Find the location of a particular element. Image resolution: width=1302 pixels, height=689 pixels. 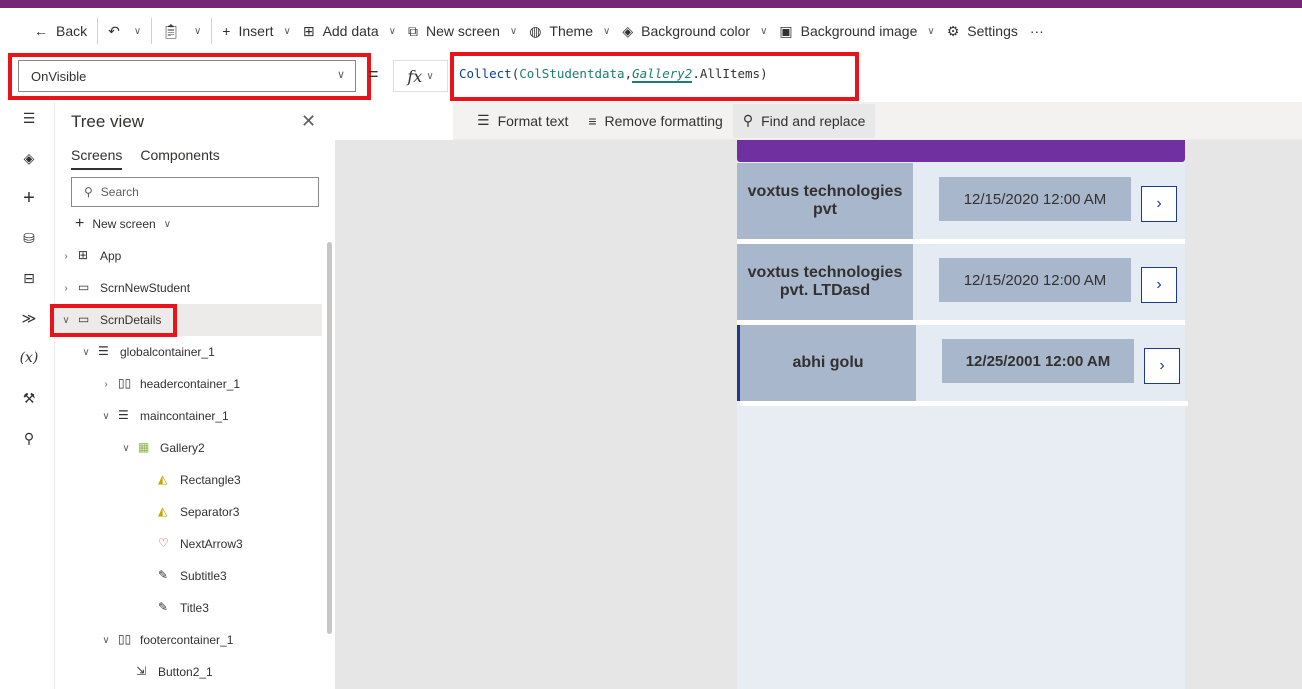

vertical-container-icon: ☰ is located at coordinates (103, 351).